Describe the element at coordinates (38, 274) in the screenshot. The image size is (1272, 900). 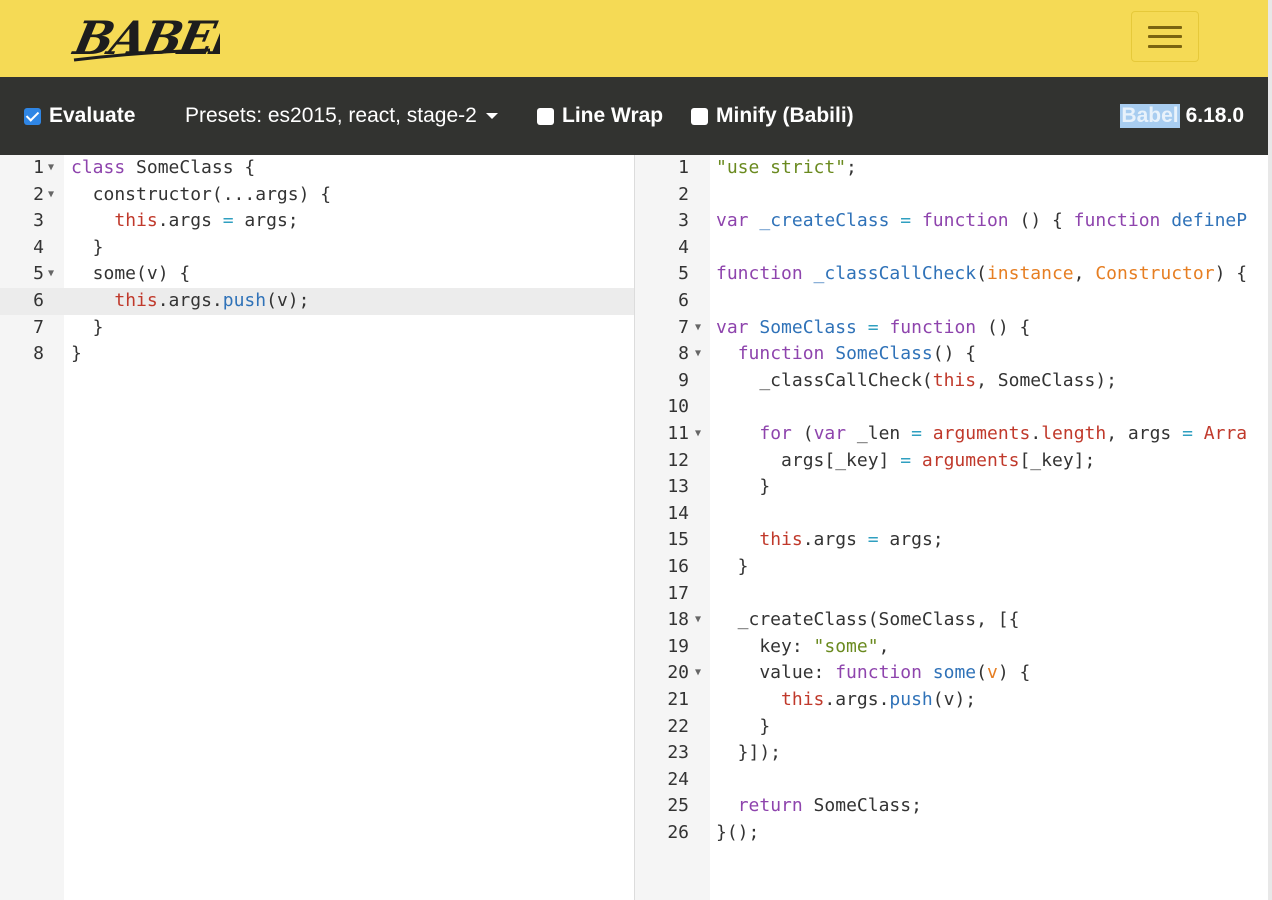
I see `line-number: 5` at that location.